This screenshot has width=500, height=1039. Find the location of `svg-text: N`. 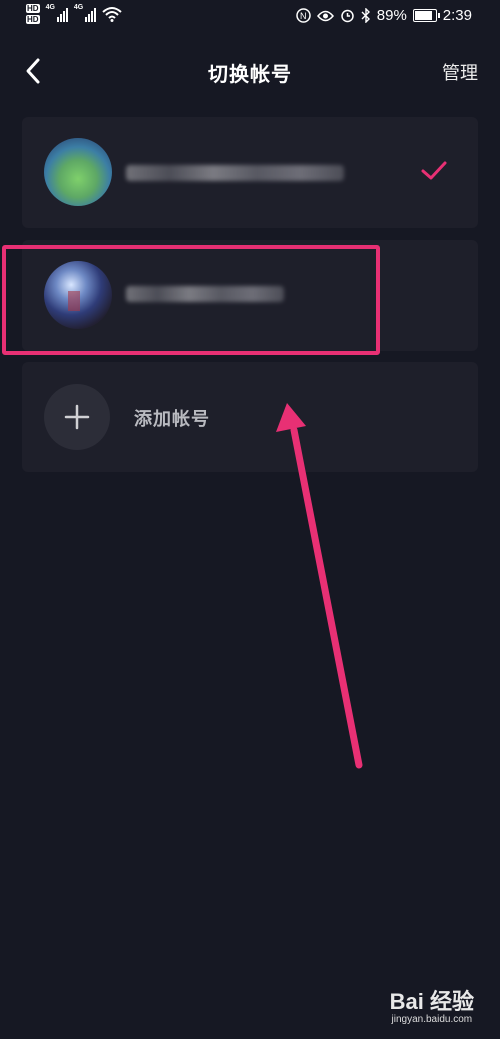

svg-text: N is located at coordinates (303, 16).